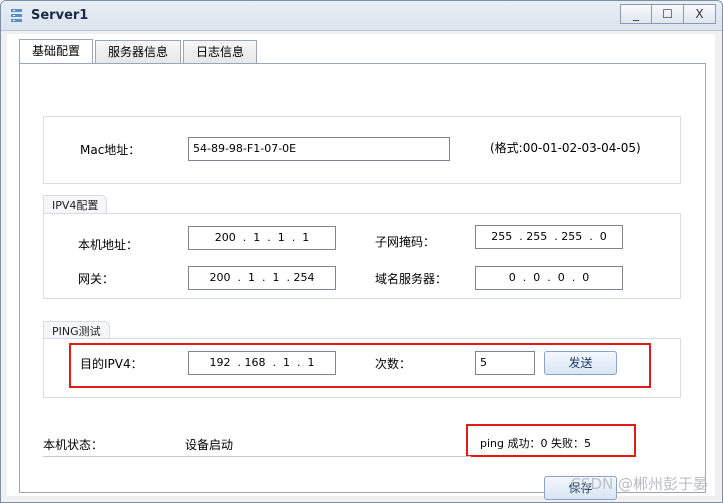  I want to click on window-title: Server1, so click(60, 15).